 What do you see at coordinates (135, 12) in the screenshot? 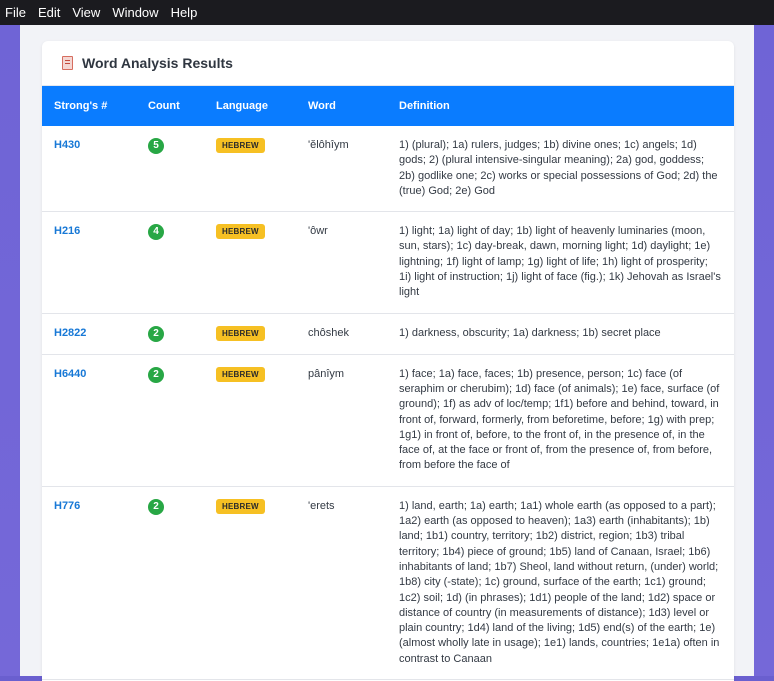
I see `menu-window: Window` at bounding box center [135, 12].